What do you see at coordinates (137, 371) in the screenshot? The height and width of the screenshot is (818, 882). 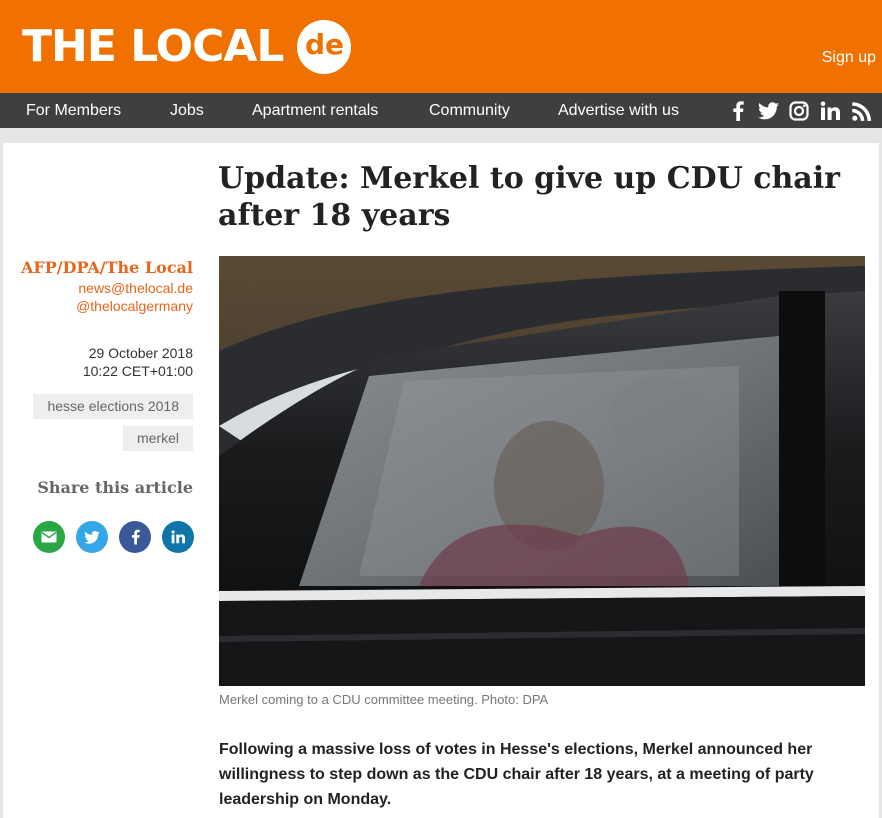 I see `publish-time: 10:22 CET+01:00` at bounding box center [137, 371].